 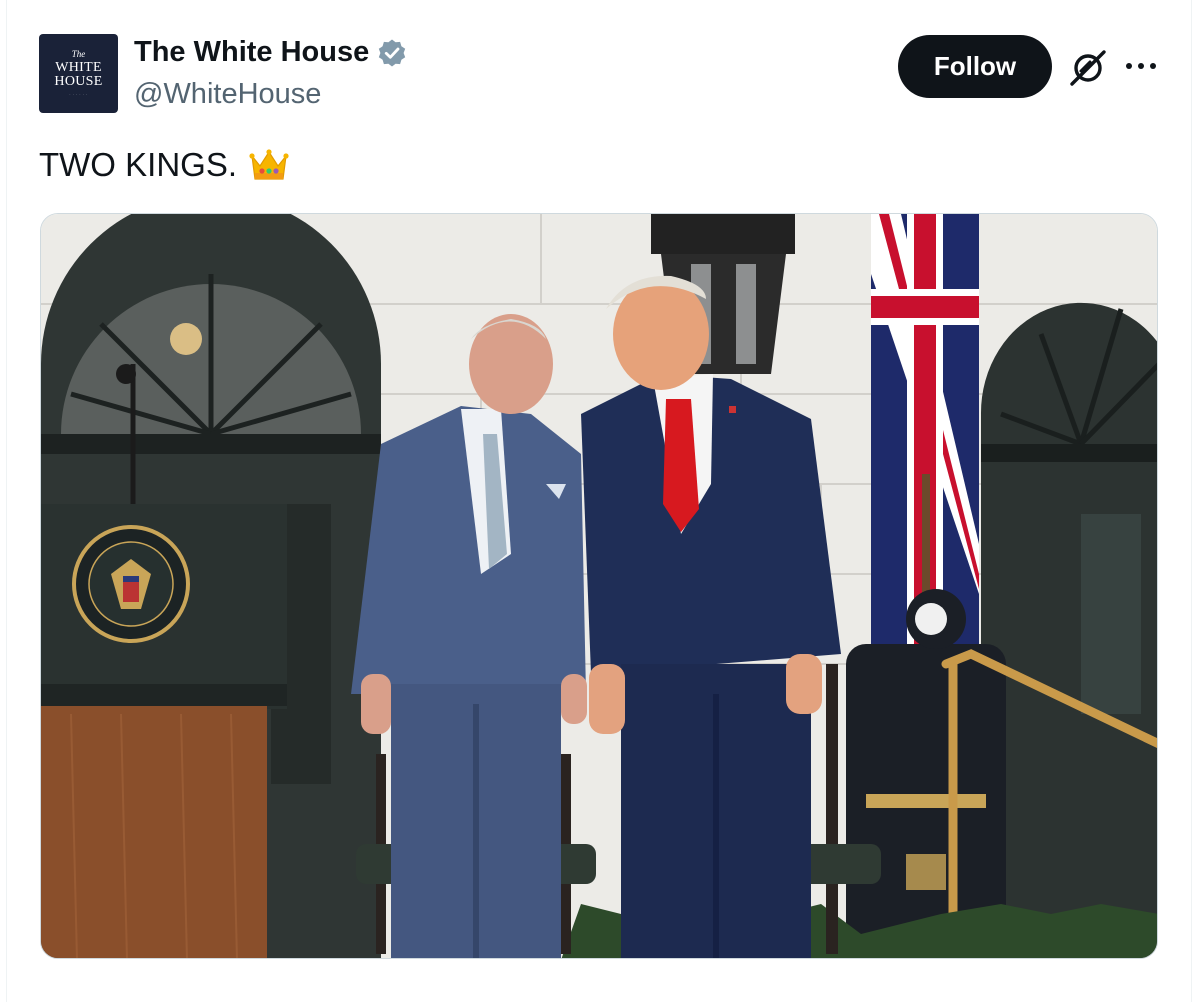 What do you see at coordinates (78, 67) in the screenshot?
I see `avatar-text-white: WHITE` at bounding box center [78, 67].